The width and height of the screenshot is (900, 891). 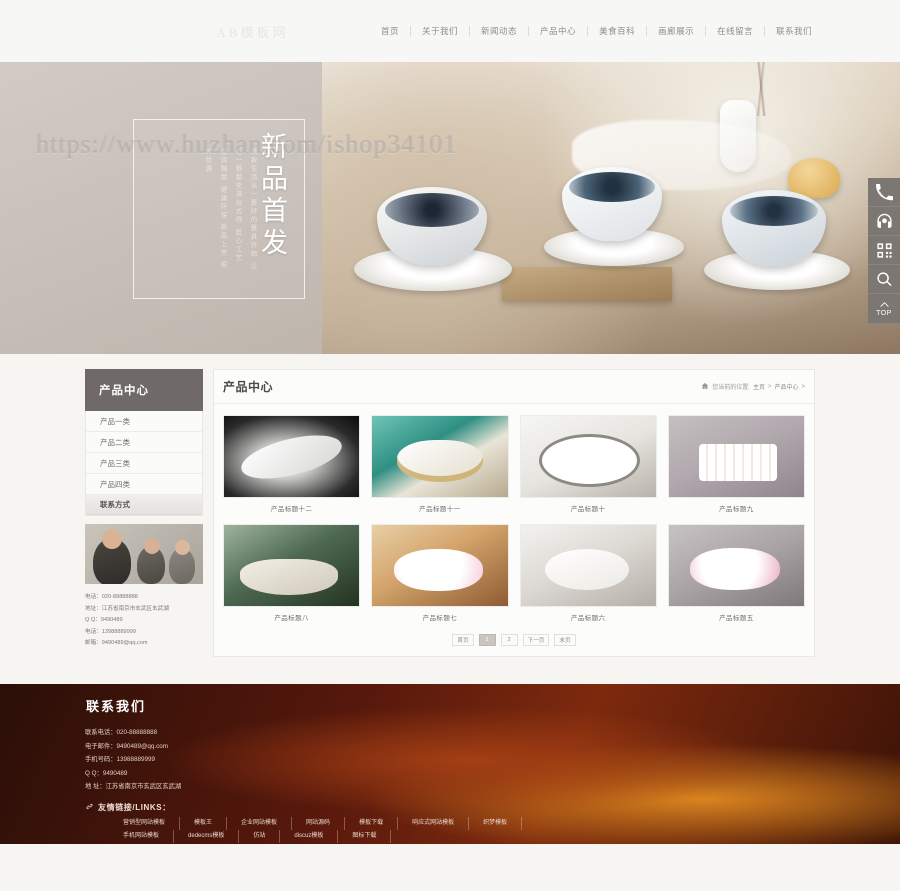 I want to click on home-icon, so click(x=705, y=387).